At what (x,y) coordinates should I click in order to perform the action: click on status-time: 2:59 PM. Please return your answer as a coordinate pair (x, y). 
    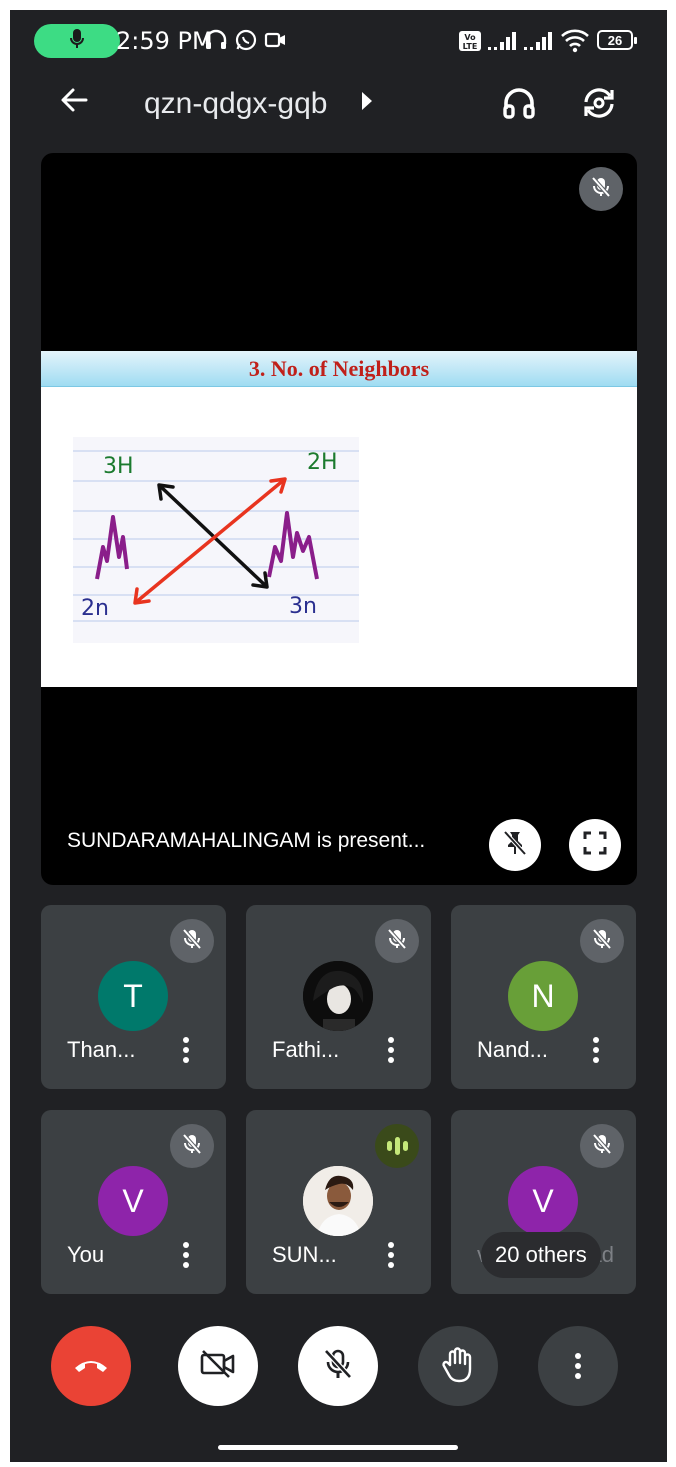
    Looking at the image, I should click on (164, 41).